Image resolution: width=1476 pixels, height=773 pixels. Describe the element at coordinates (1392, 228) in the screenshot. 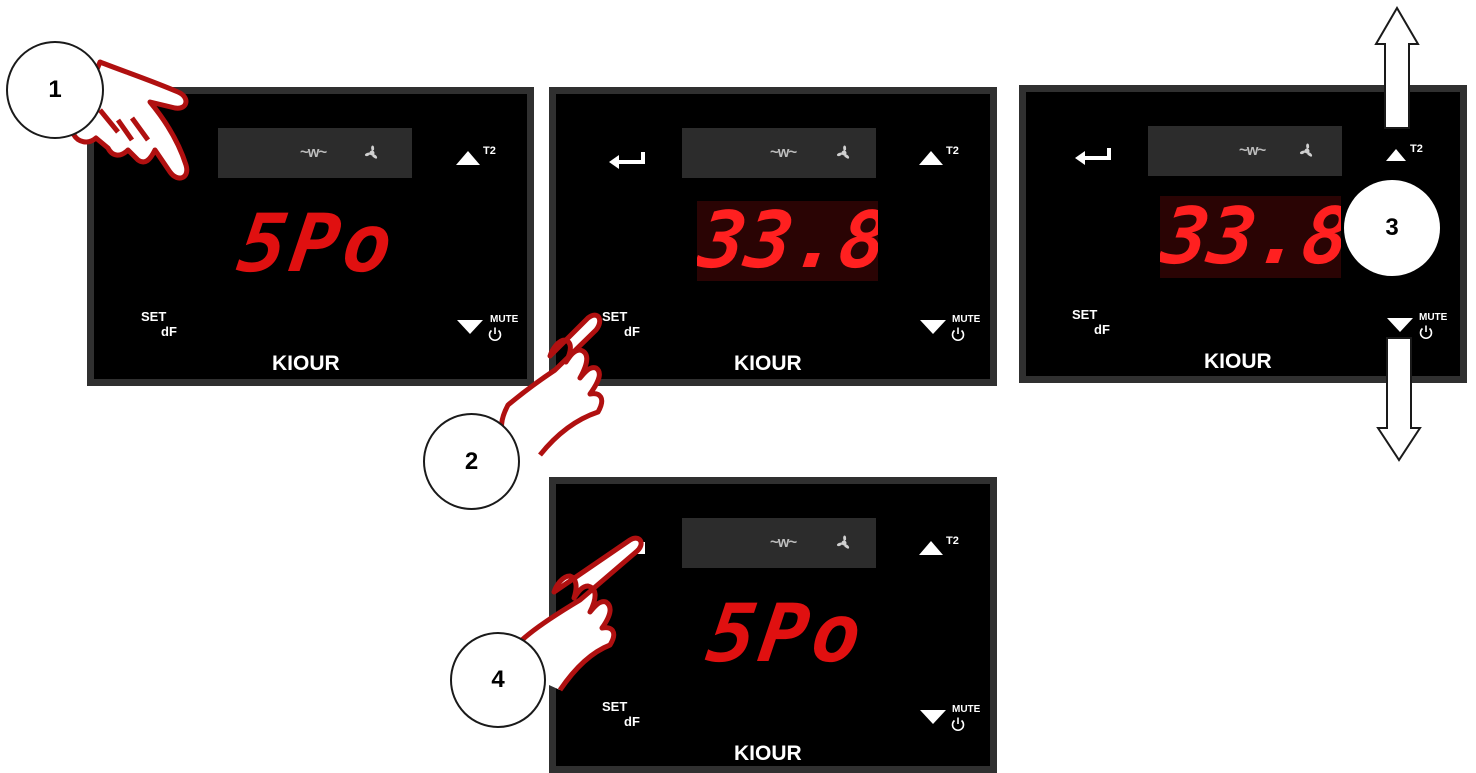

I see `step-circle-3: 3` at that location.